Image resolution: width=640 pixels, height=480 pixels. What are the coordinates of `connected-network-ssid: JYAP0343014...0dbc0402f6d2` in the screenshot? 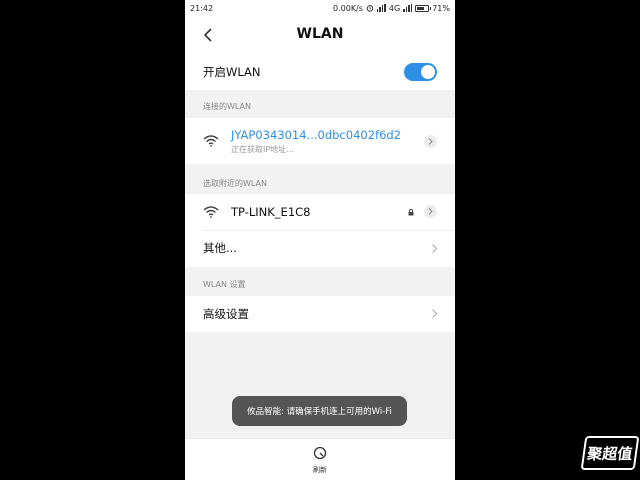 It's located at (316, 134).